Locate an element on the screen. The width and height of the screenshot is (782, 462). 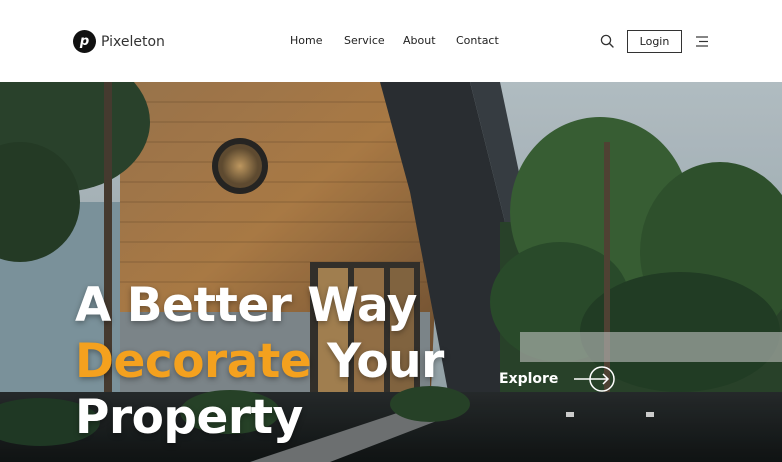
headline-line-2-rest: Your is located at coordinates (377, 361).